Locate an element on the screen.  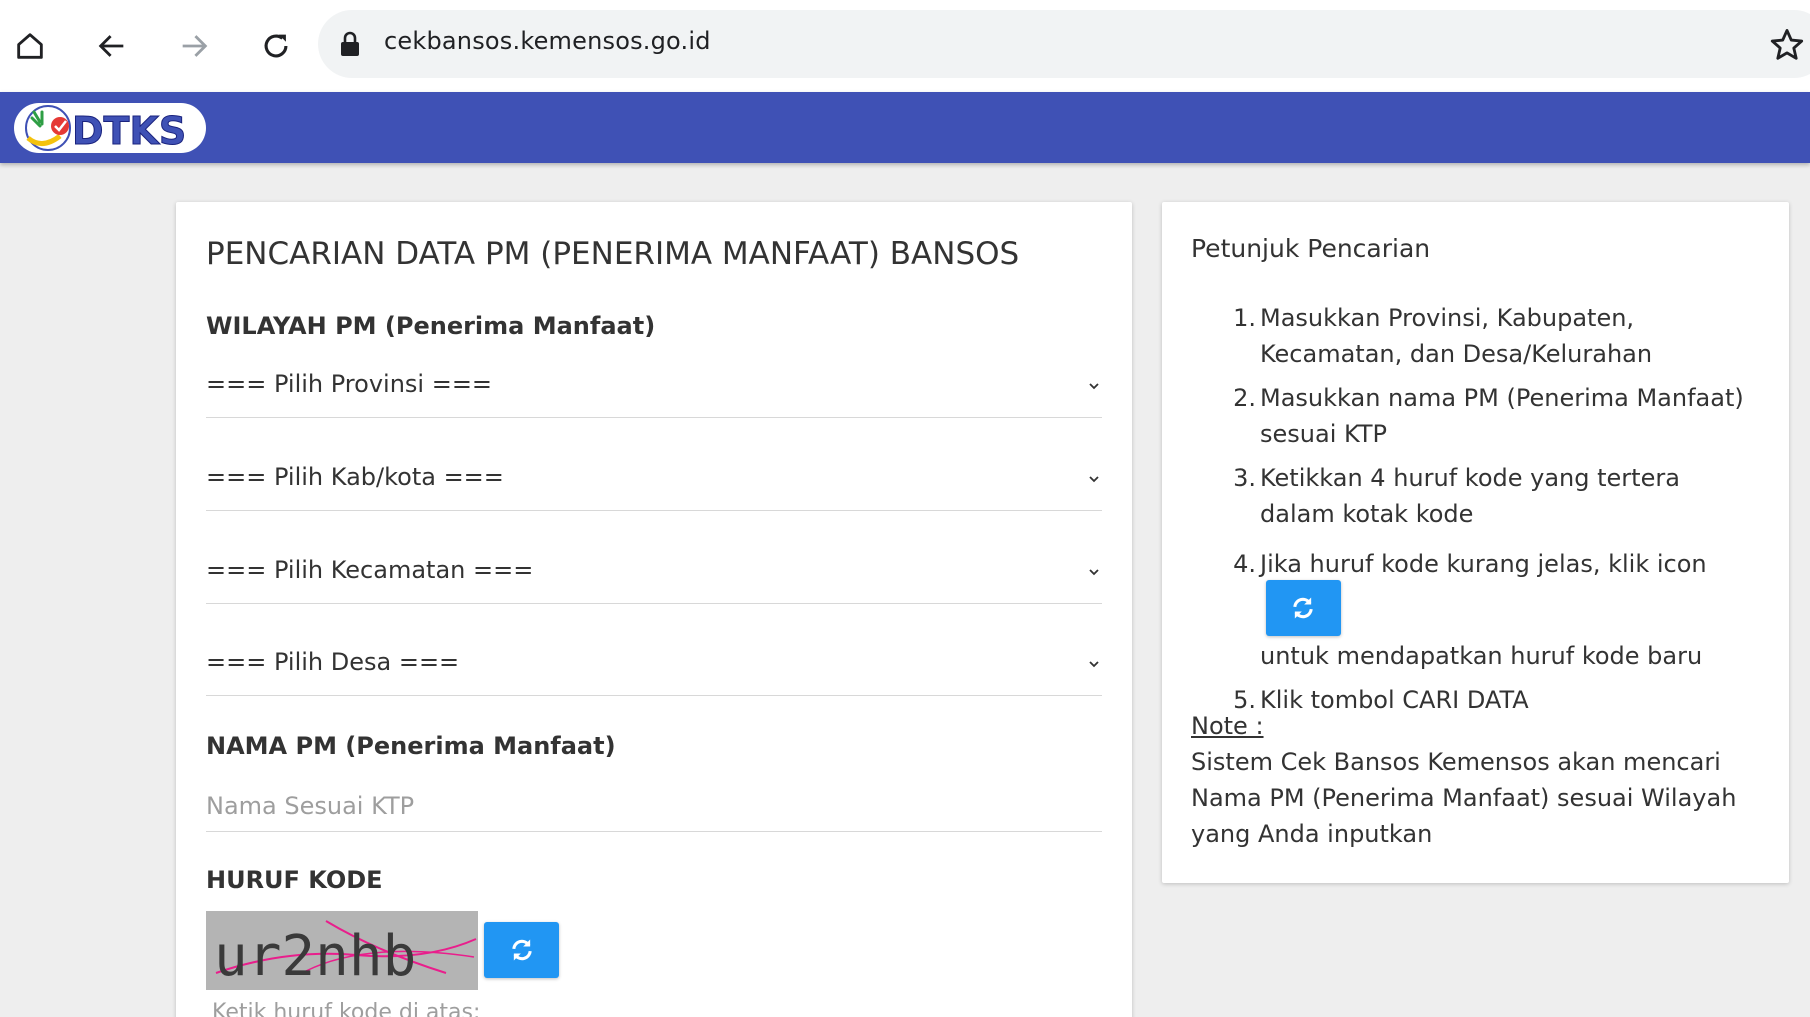
huruf-kode-label: HURUF KODE is located at coordinates (294, 880).